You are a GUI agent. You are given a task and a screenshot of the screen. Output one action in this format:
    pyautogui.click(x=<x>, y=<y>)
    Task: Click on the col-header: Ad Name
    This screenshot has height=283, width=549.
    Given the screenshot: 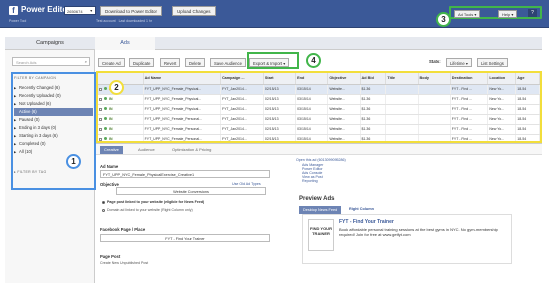 What is the action you would take?
    pyautogui.click(x=182, y=79)
    